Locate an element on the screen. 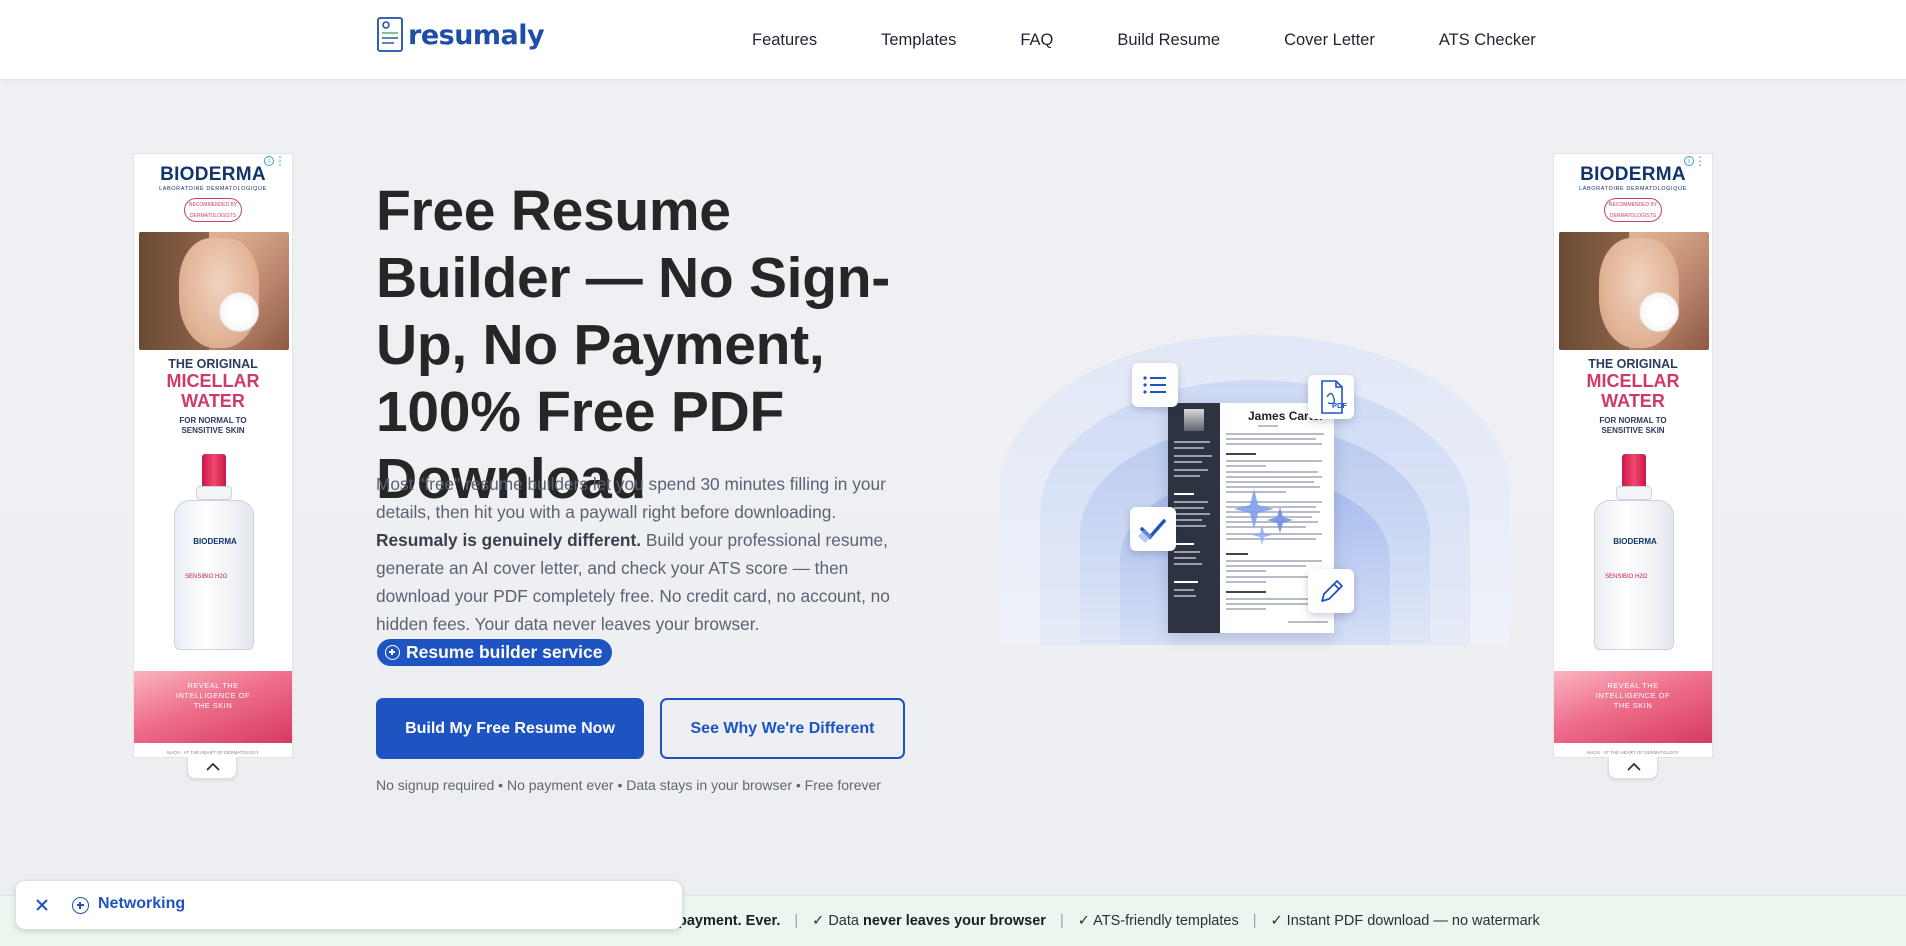 The width and height of the screenshot is (1906, 946). pdf-file-icon is located at coordinates (1332, 397).